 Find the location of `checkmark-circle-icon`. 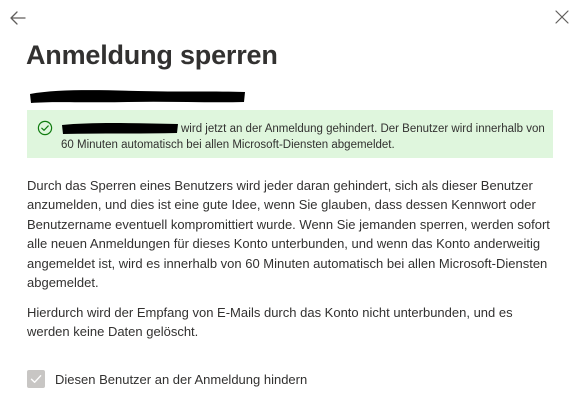

checkmark-circle-icon is located at coordinates (45, 128).